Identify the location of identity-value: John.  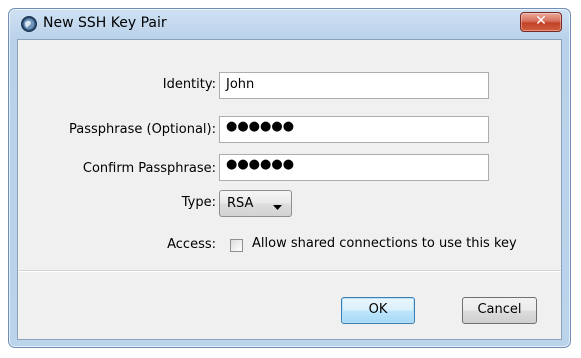
(240, 84).